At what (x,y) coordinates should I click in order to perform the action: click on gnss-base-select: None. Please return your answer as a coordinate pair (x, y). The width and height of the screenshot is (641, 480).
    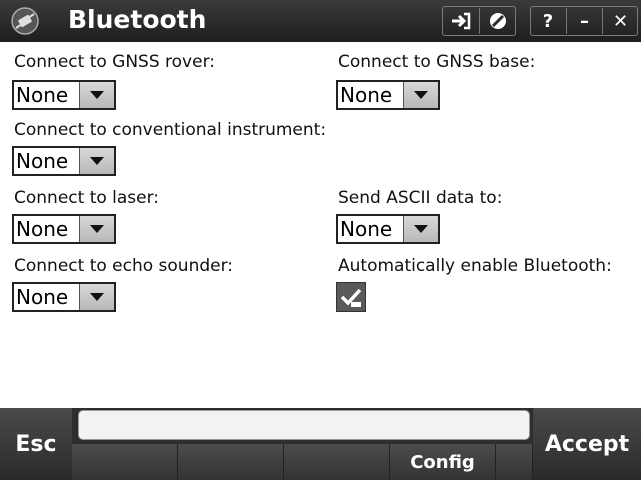
    Looking at the image, I should click on (388, 95).